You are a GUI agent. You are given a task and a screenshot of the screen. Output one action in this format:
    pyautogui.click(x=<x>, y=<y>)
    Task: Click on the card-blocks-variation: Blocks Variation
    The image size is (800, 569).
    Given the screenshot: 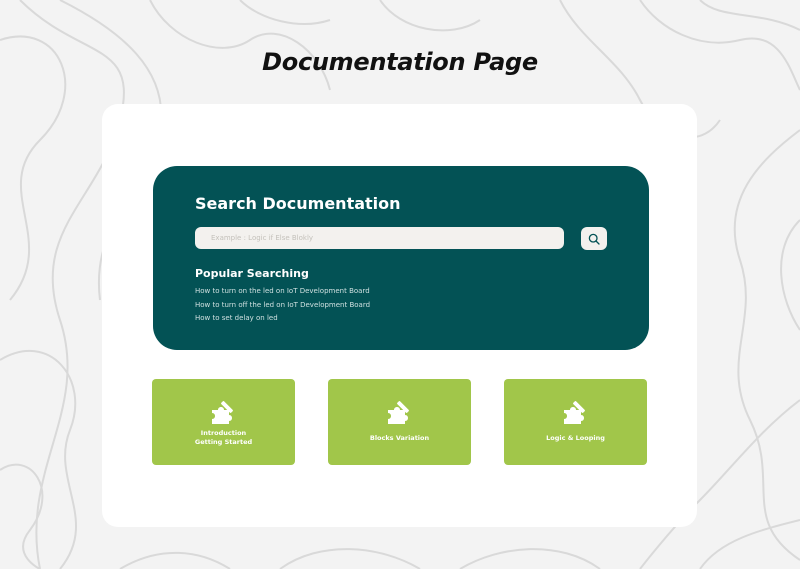 What is the action you would take?
    pyautogui.click(x=399, y=422)
    